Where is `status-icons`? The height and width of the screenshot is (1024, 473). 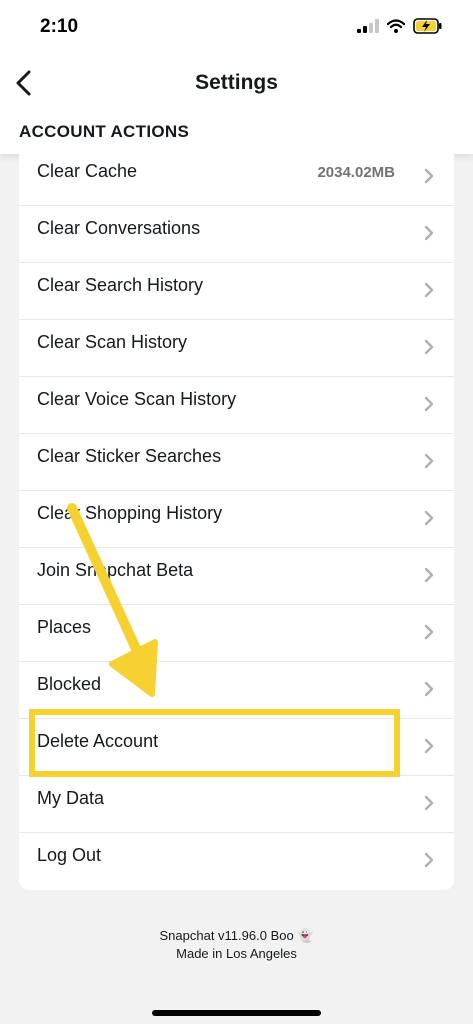 status-icons is located at coordinates (400, 28).